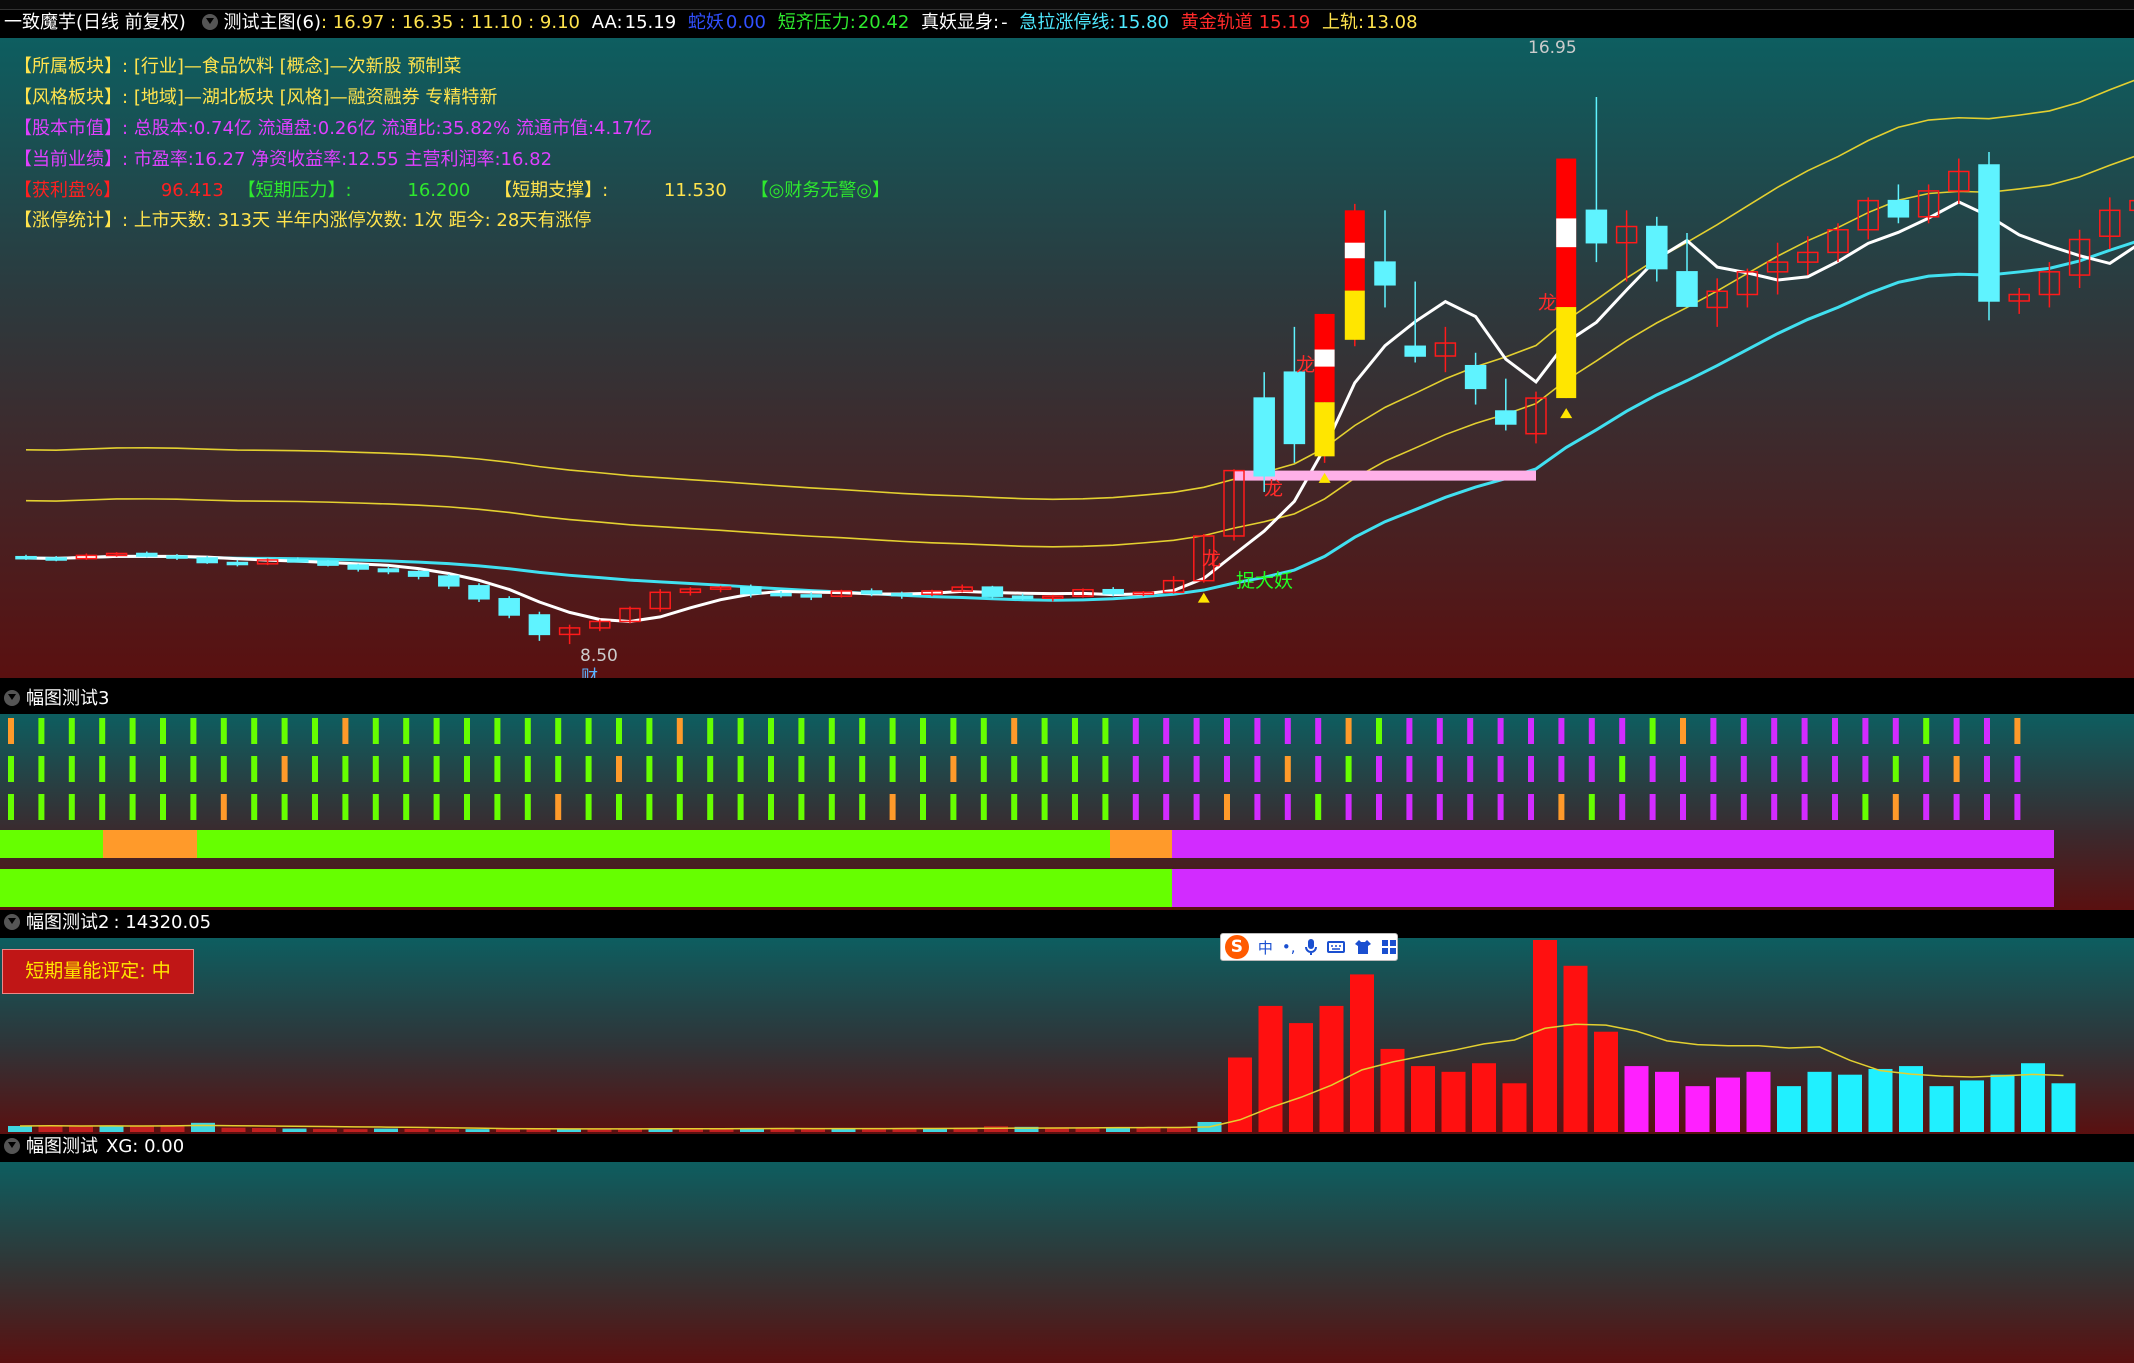 The height and width of the screenshot is (1363, 2134). What do you see at coordinates (1389, 947) in the screenshot?
I see `apps-grid-icon` at bounding box center [1389, 947].